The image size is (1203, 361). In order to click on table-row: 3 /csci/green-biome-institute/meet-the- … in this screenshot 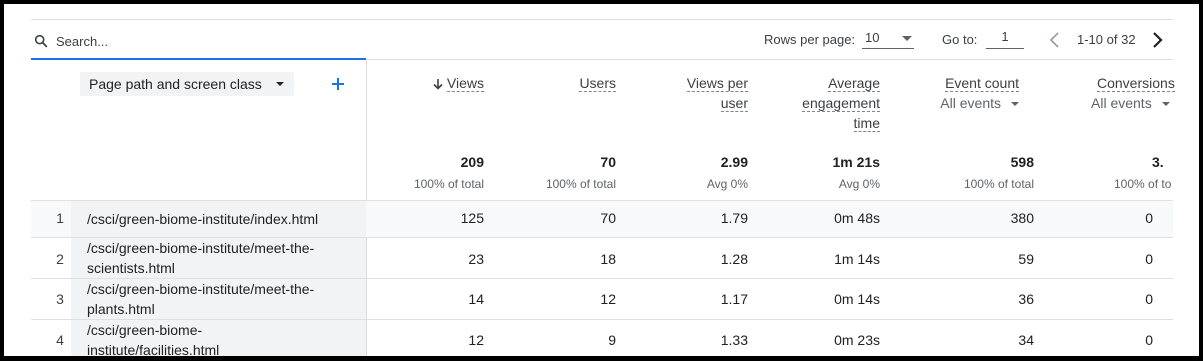, I will do `click(602, 299)`.